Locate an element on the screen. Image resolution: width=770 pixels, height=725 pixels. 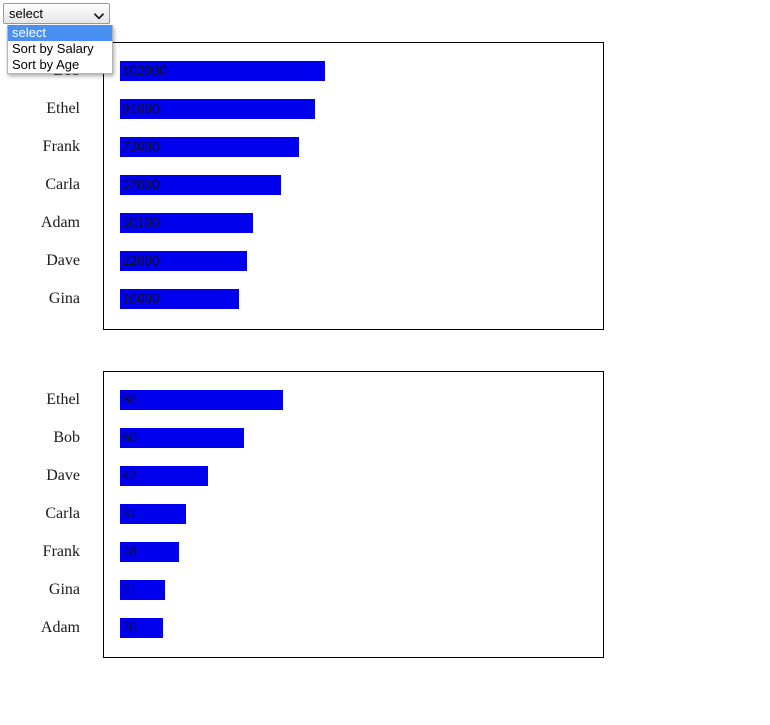
bar-row: 42 is located at coordinates (164, 476).